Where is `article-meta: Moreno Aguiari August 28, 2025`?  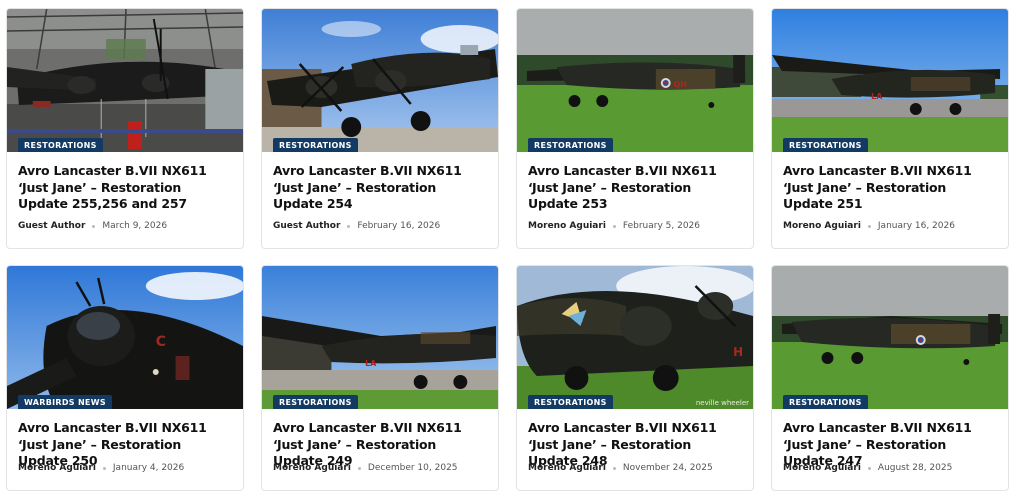
article-meta: Moreno Aguiari August 28, 2025 is located at coordinates (867, 468).